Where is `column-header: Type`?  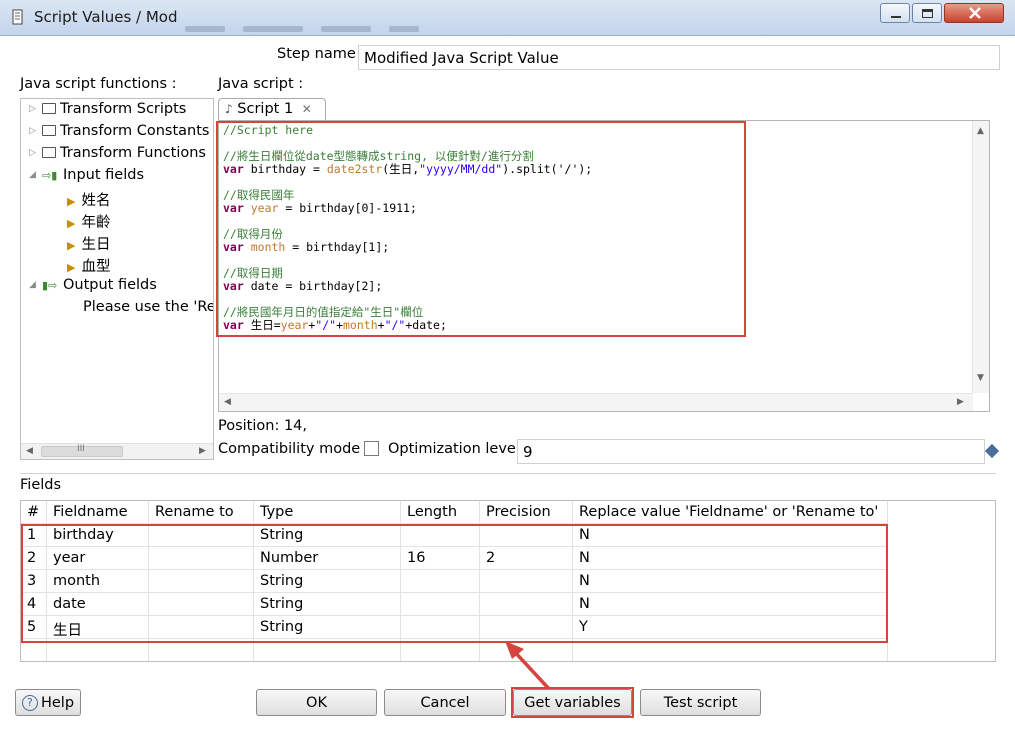 column-header: Type is located at coordinates (327, 512).